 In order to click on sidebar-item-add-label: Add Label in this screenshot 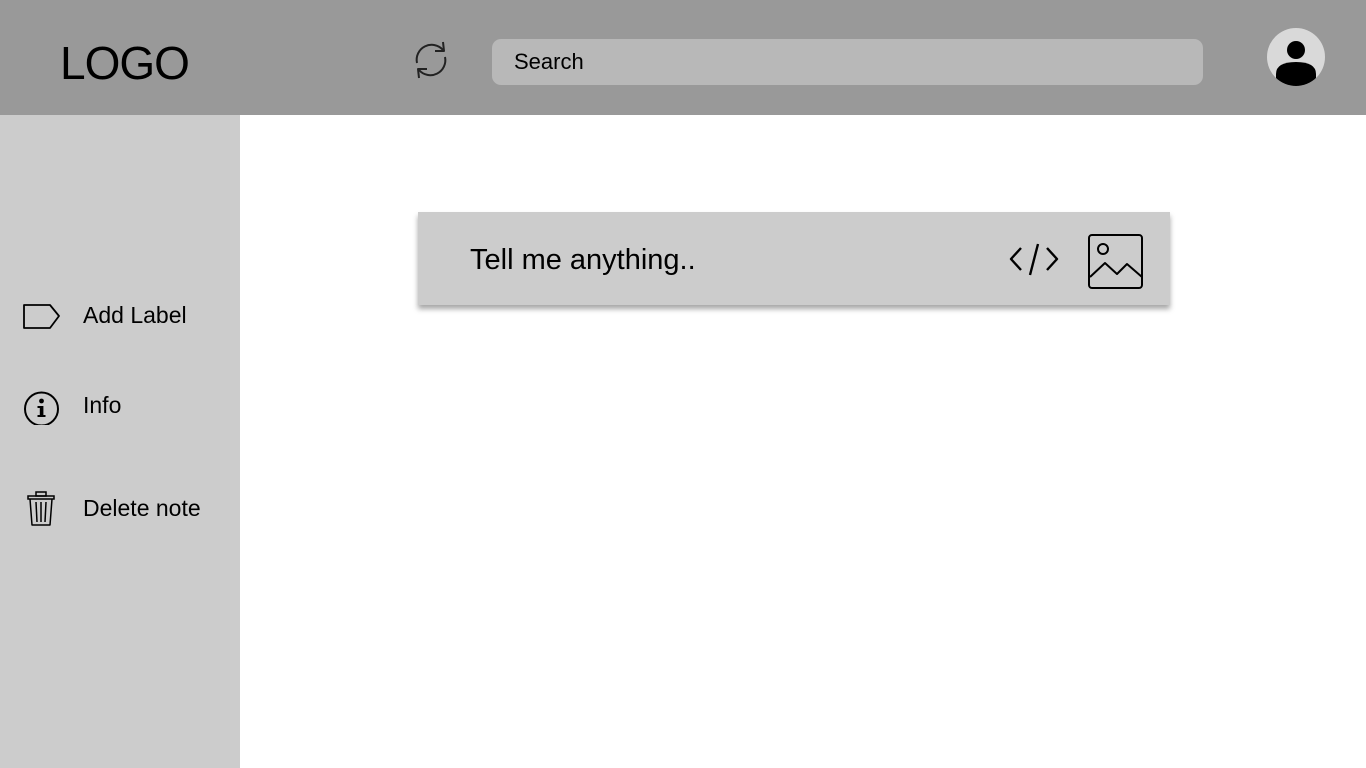, I will do `click(120, 315)`.